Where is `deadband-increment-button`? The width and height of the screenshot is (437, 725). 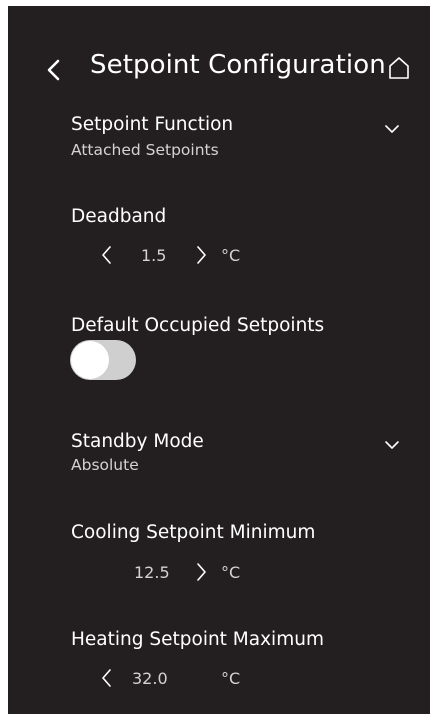
deadband-increment-button is located at coordinates (201, 255).